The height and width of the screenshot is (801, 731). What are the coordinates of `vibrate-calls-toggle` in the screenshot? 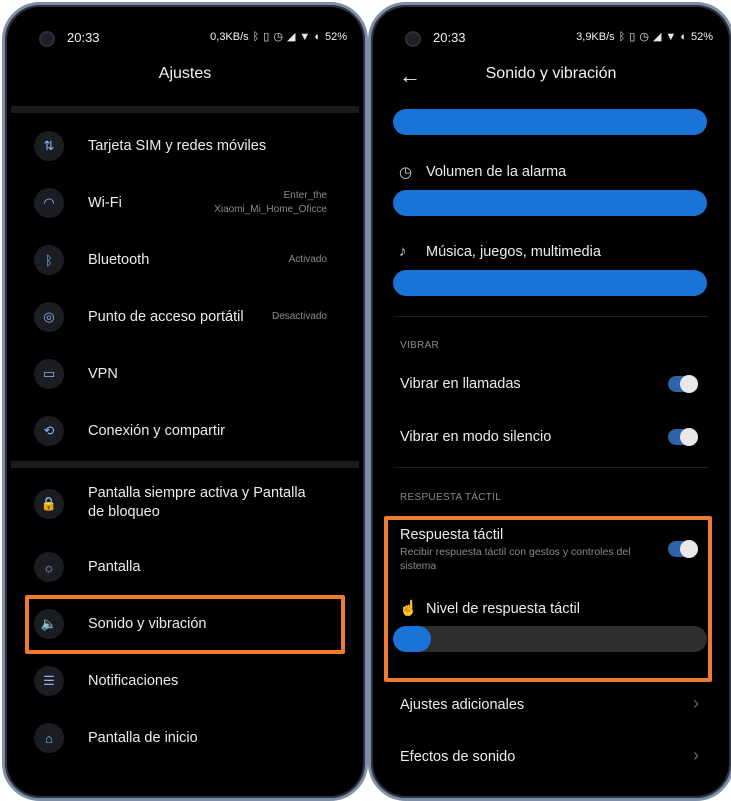 It's located at (683, 384).